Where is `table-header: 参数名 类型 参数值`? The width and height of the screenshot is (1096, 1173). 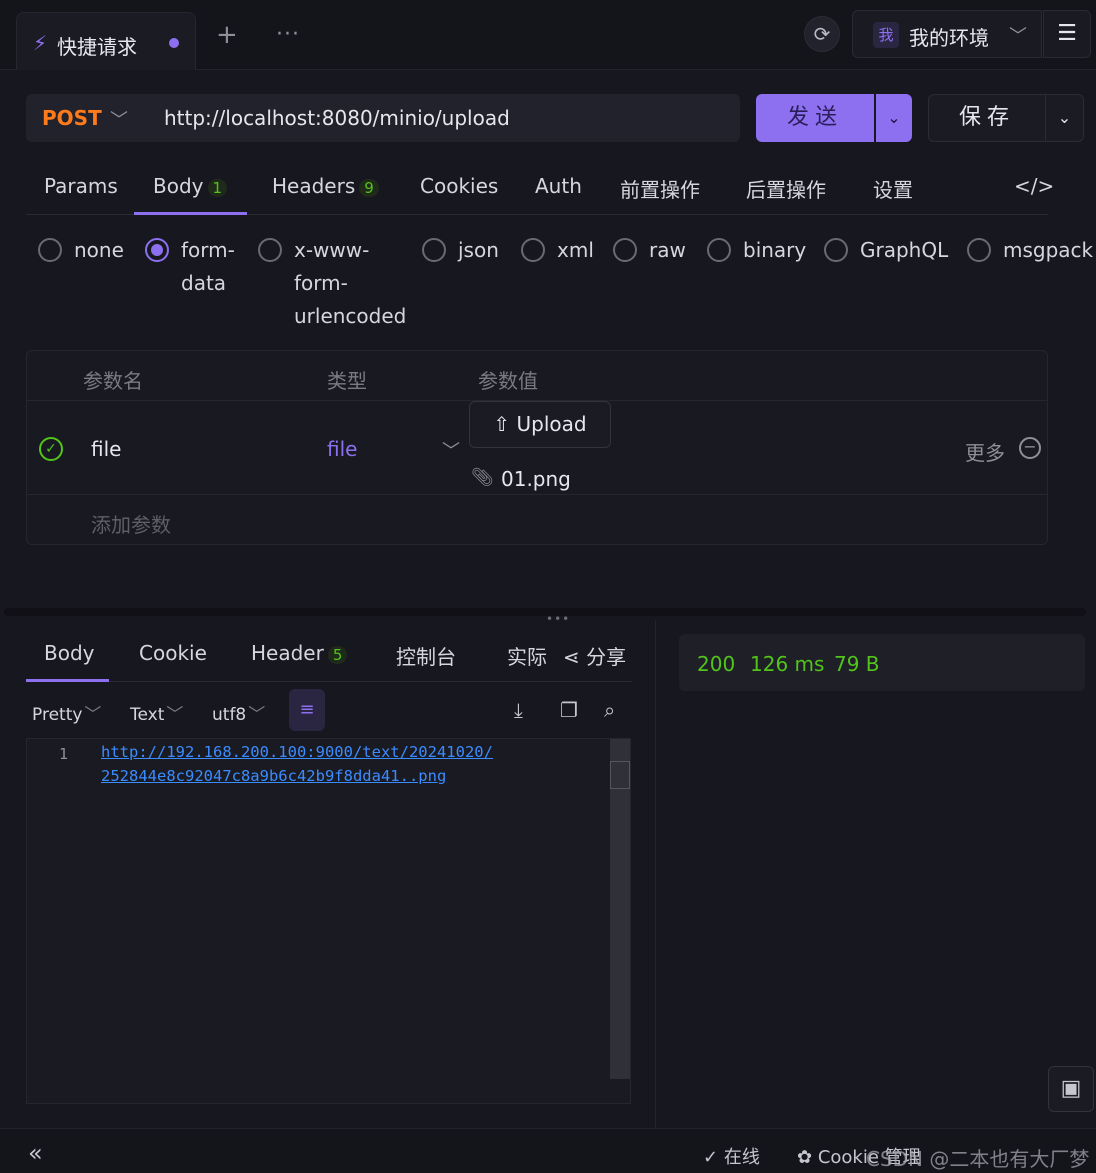 table-header: 参数名 类型 参数值 is located at coordinates (537, 376).